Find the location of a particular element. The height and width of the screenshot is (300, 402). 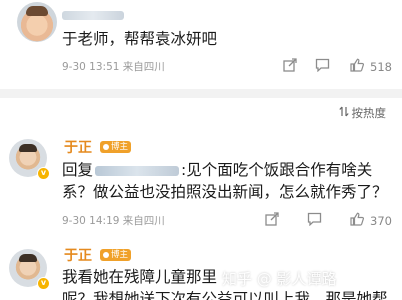

sort-bar: 按热度 is located at coordinates (201, 113).